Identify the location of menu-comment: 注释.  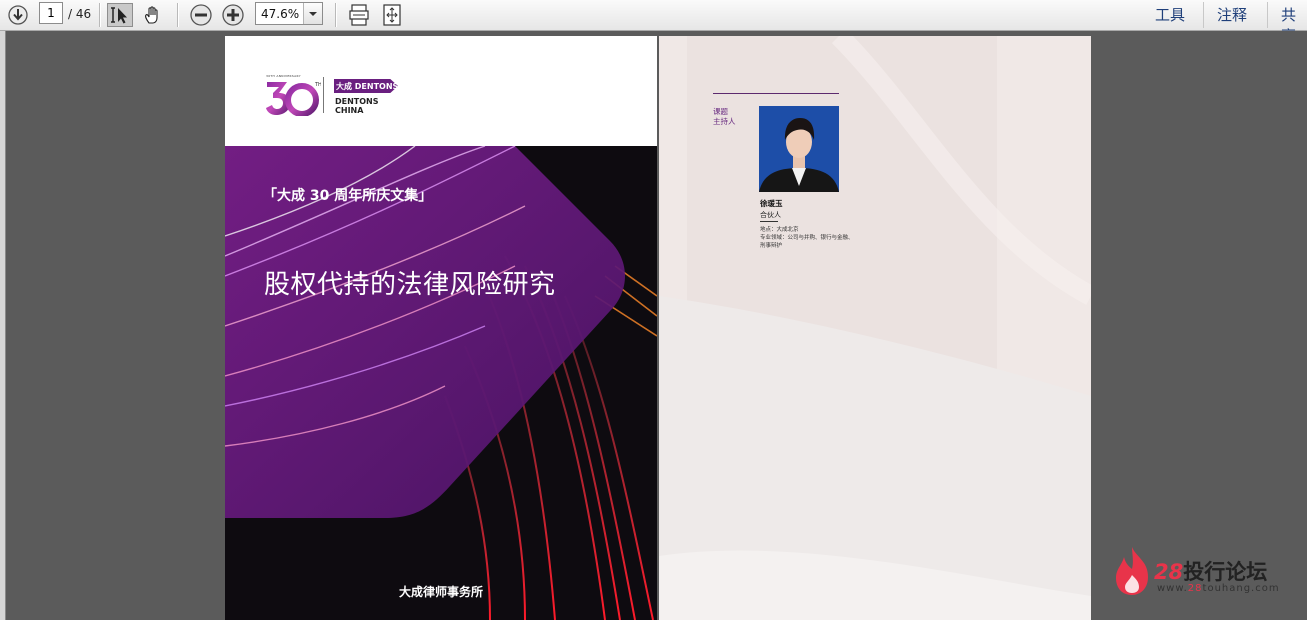
(1232, 14).